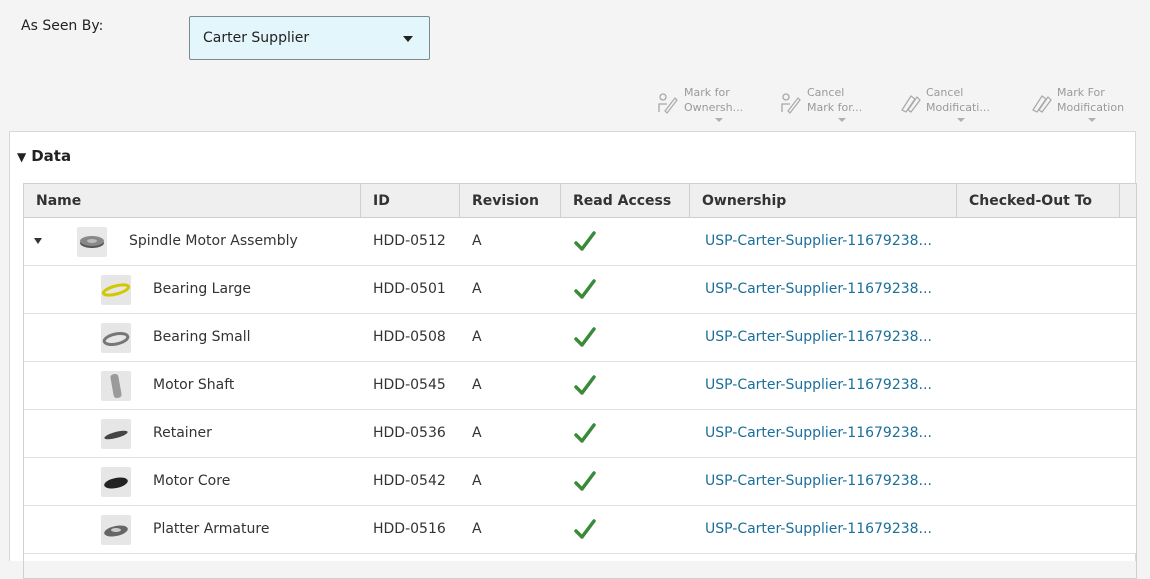  I want to click on mark-ownership-icon, so click(668, 103).